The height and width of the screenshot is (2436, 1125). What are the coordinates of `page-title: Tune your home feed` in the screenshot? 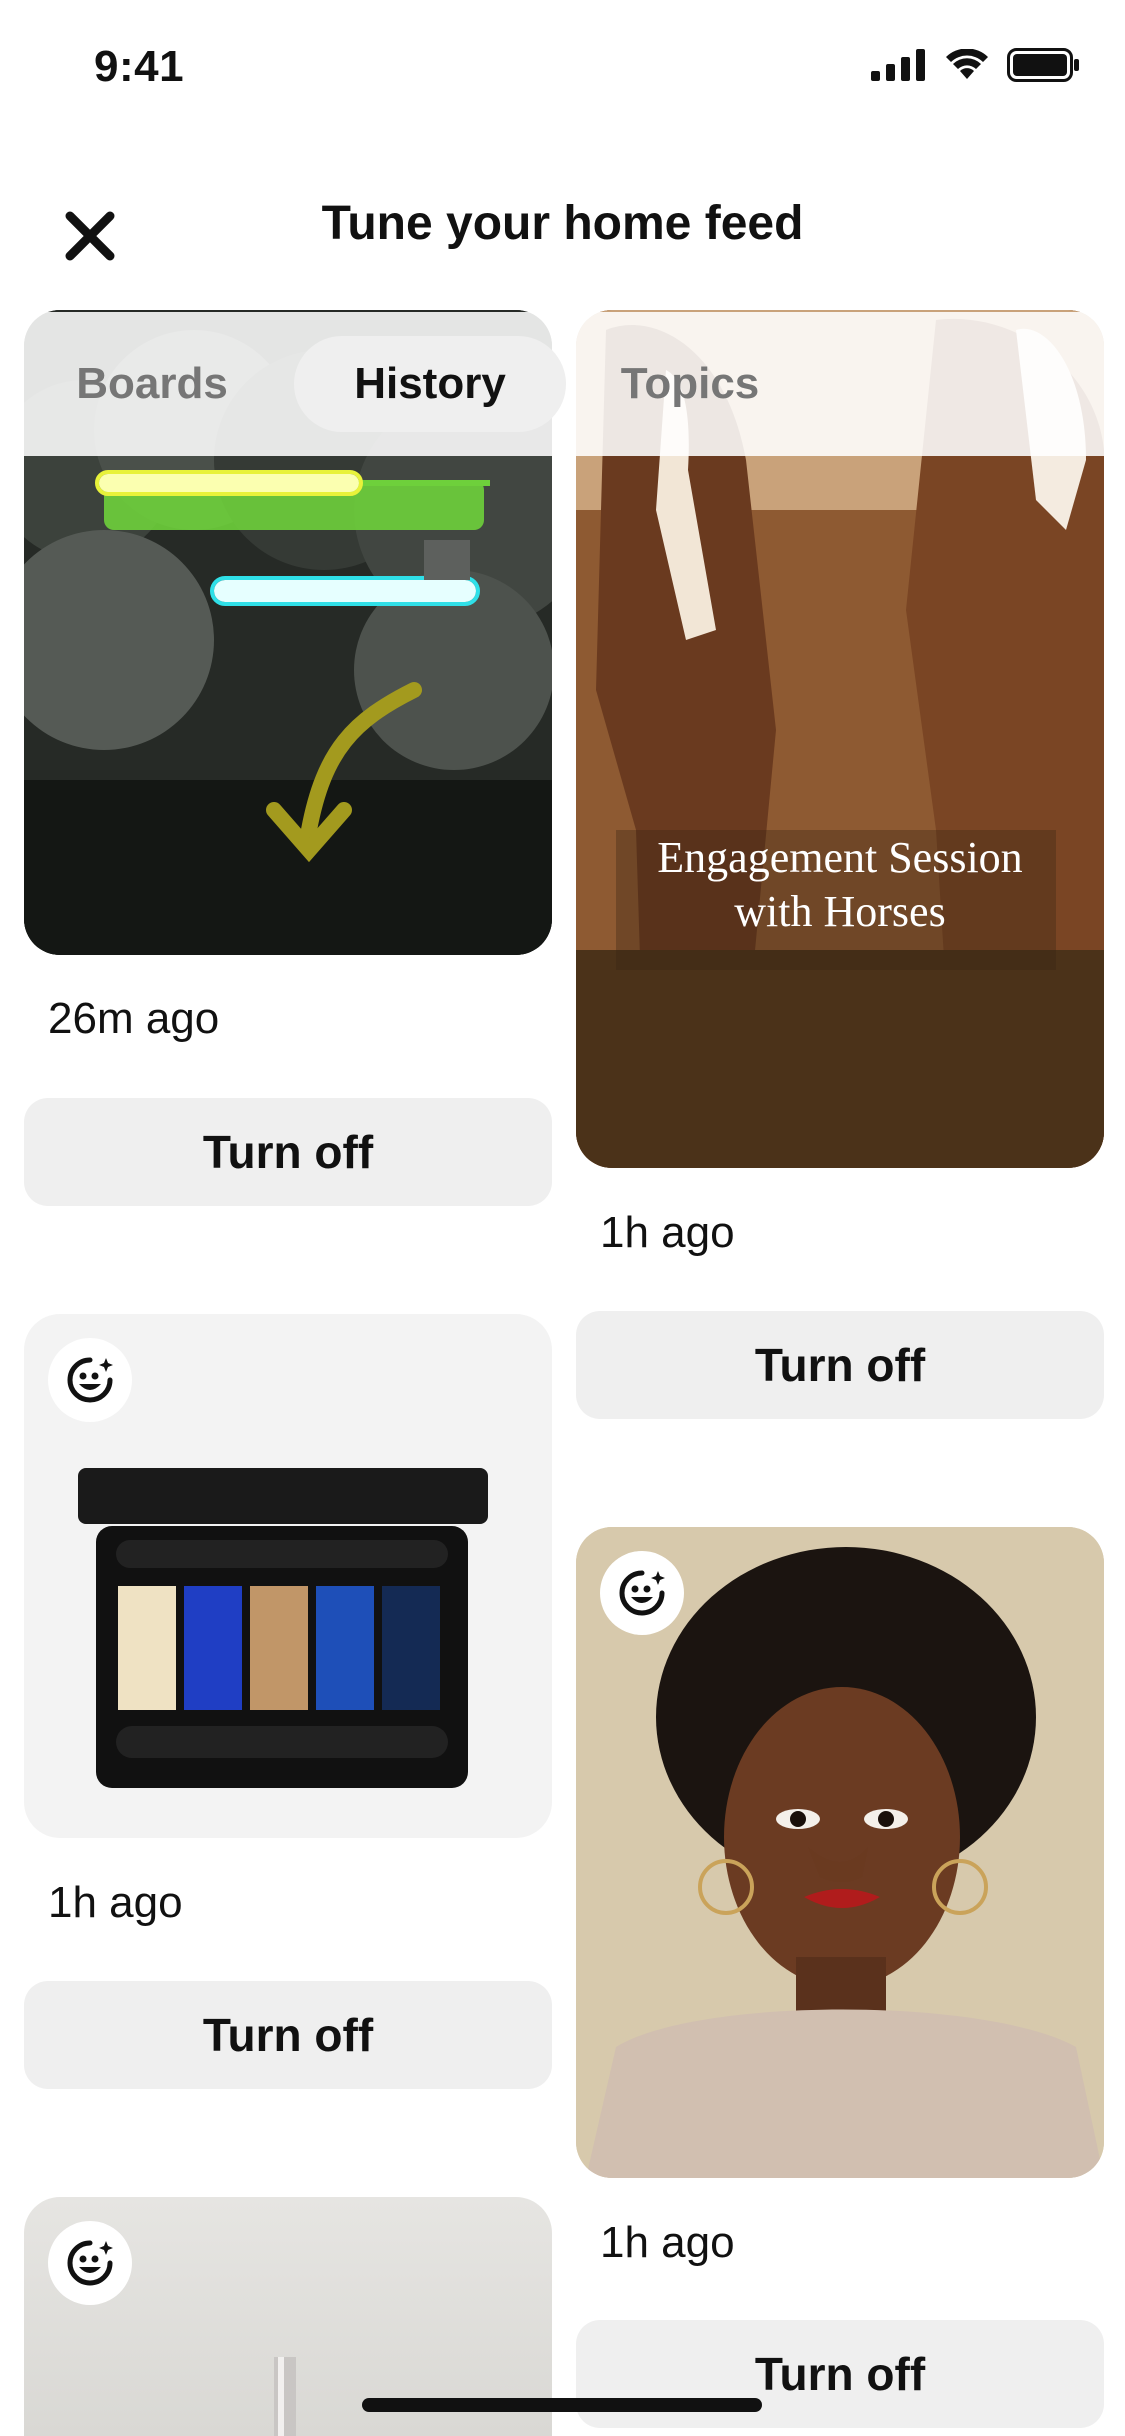 It's located at (562, 223).